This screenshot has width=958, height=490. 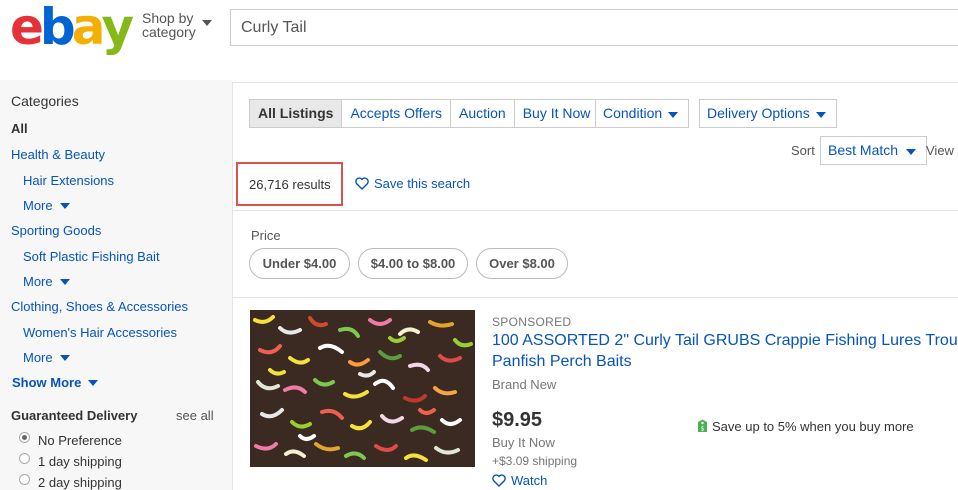 I want to click on sort-value: Best Match, so click(x=863, y=150).